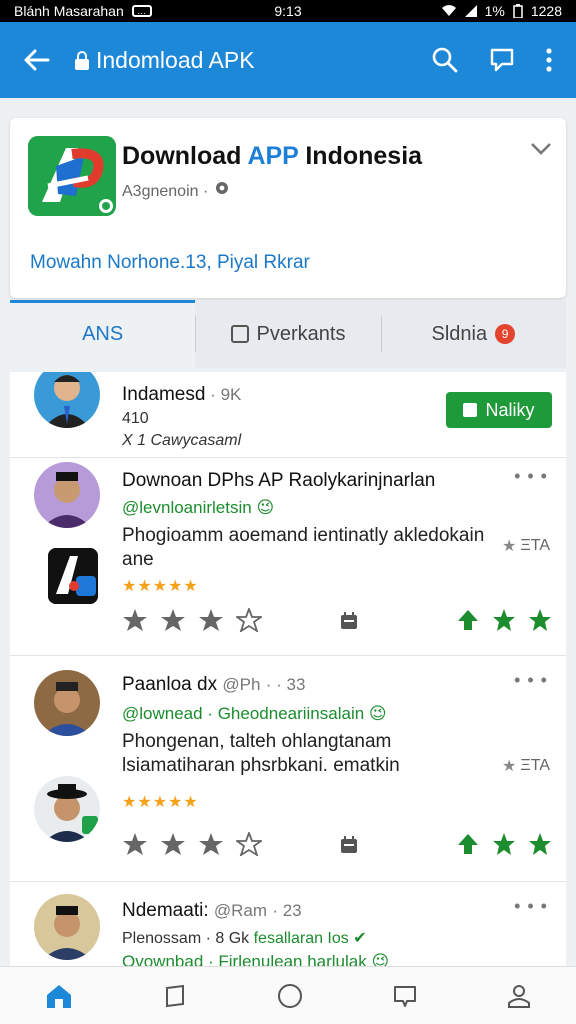 Image resolution: width=576 pixels, height=1024 pixels. I want to click on user-name: Paanloa dx, so click(169, 684).